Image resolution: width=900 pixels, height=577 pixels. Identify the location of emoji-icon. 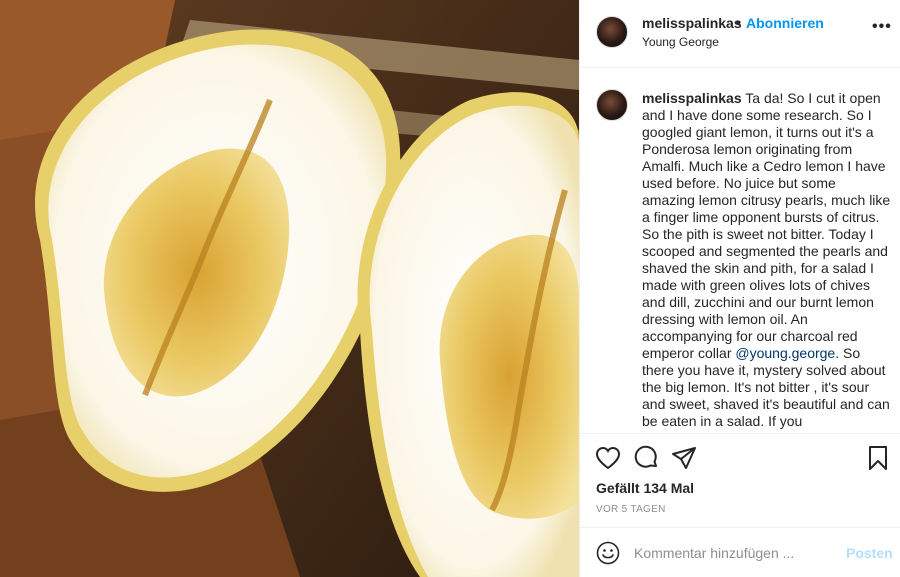
(608, 553).